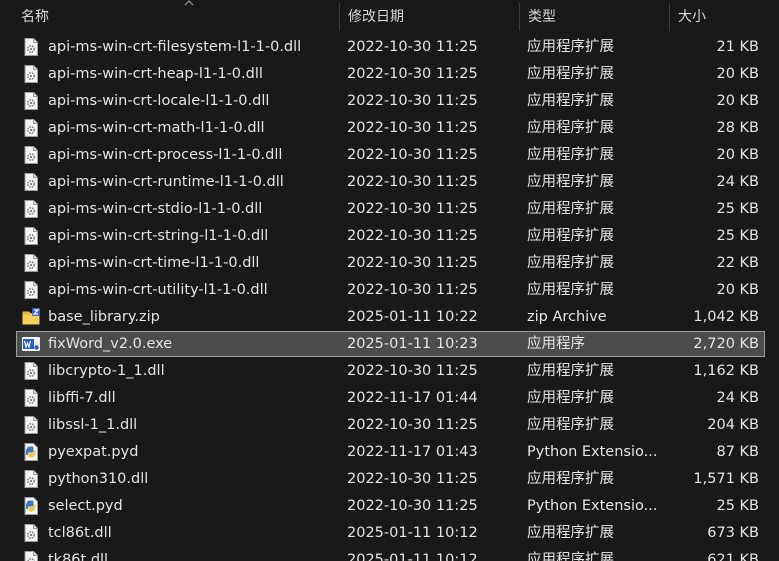  What do you see at coordinates (567, 317) in the screenshot?
I see `file-type: zip Archive` at bounding box center [567, 317].